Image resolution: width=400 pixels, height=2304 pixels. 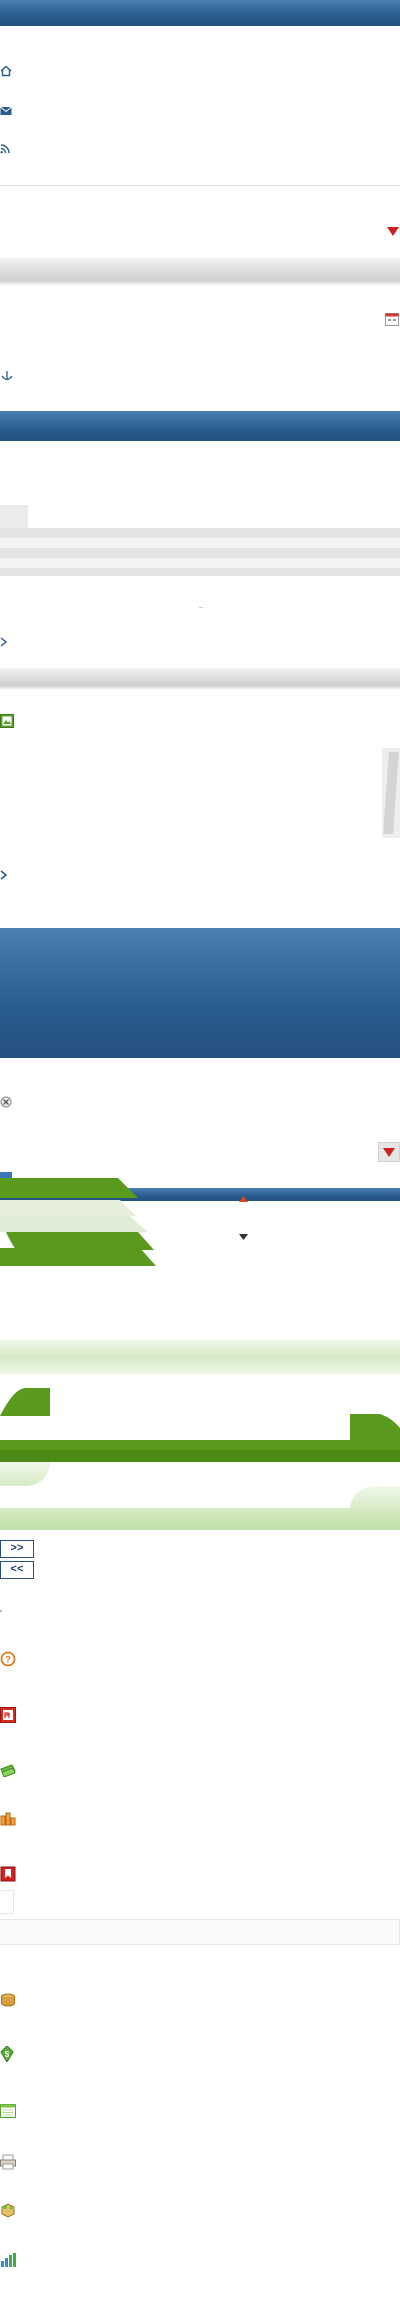 I want to click on table-header-cell, so click(x=14, y=516).